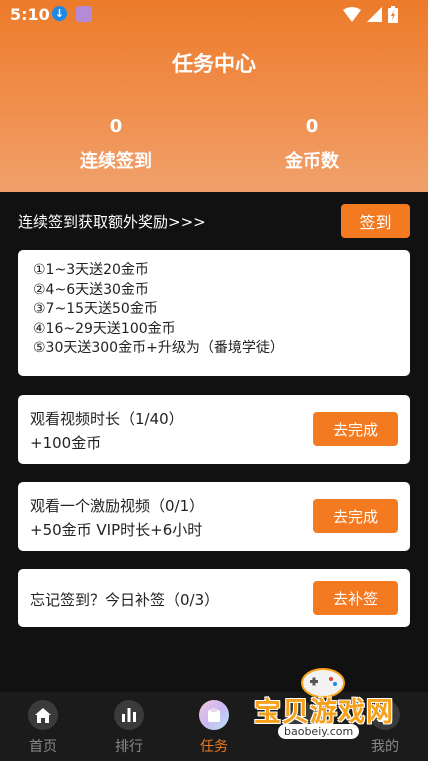  I want to click on task-title: 观看一个激励视频（0/1）, so click(117, 506).